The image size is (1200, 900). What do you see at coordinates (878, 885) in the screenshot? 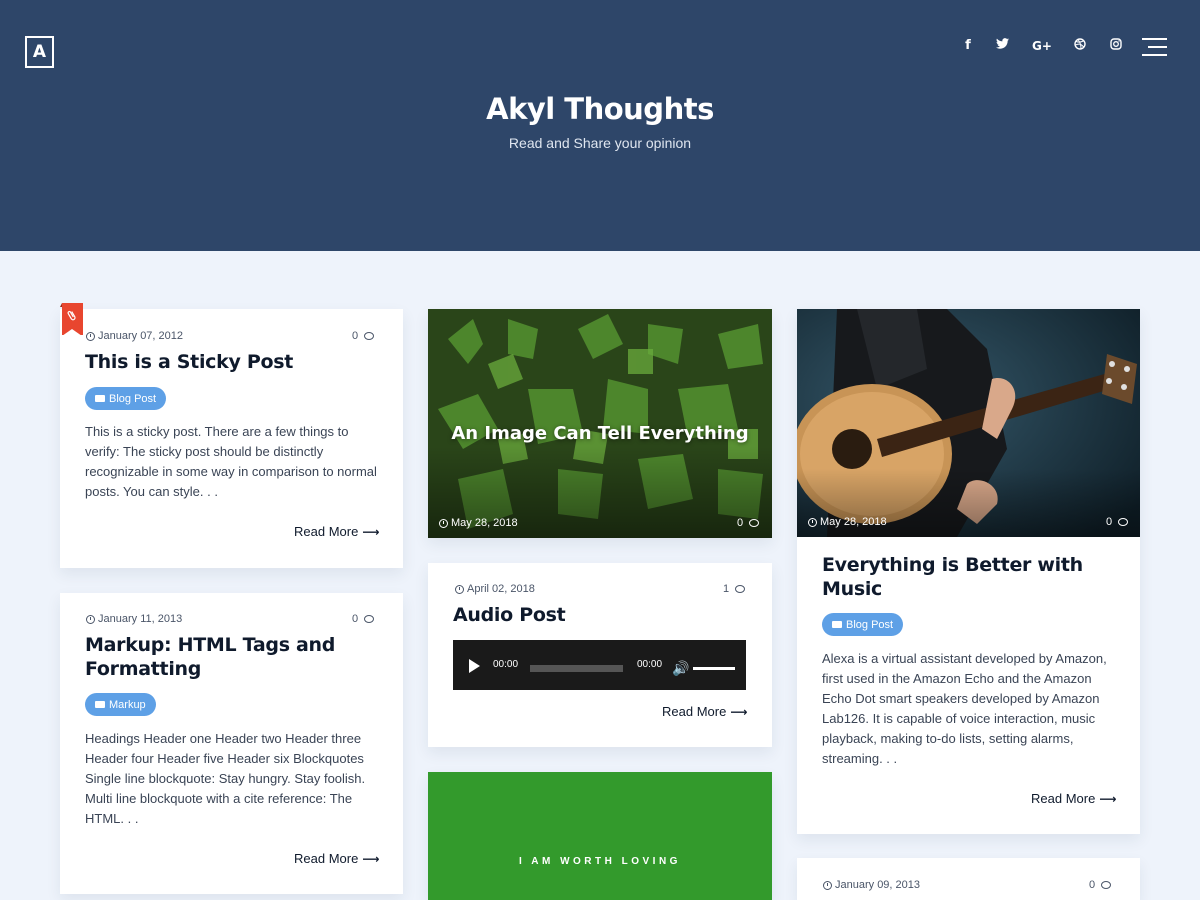
I see `post-date-text: January 09, 2013` at bounding box center [878, 885].